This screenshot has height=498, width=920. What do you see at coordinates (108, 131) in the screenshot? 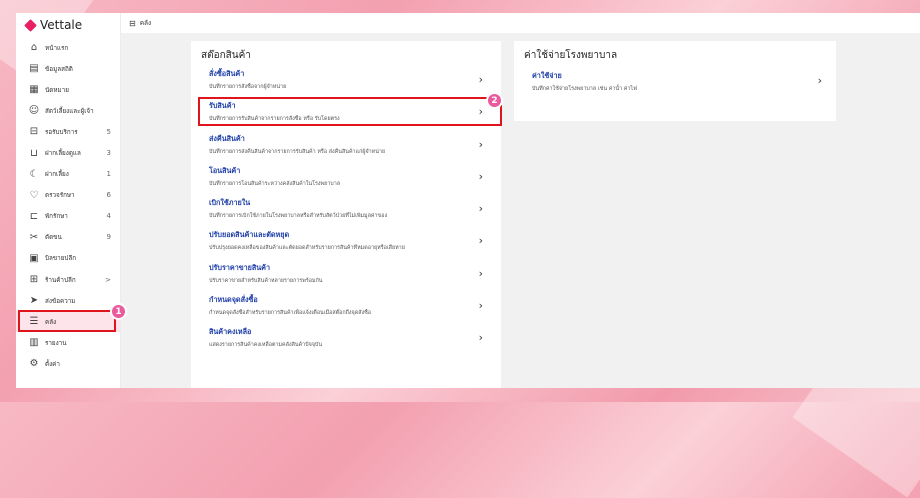
I see `sidebar-item-count: 5` at bounding box center [108, 131].